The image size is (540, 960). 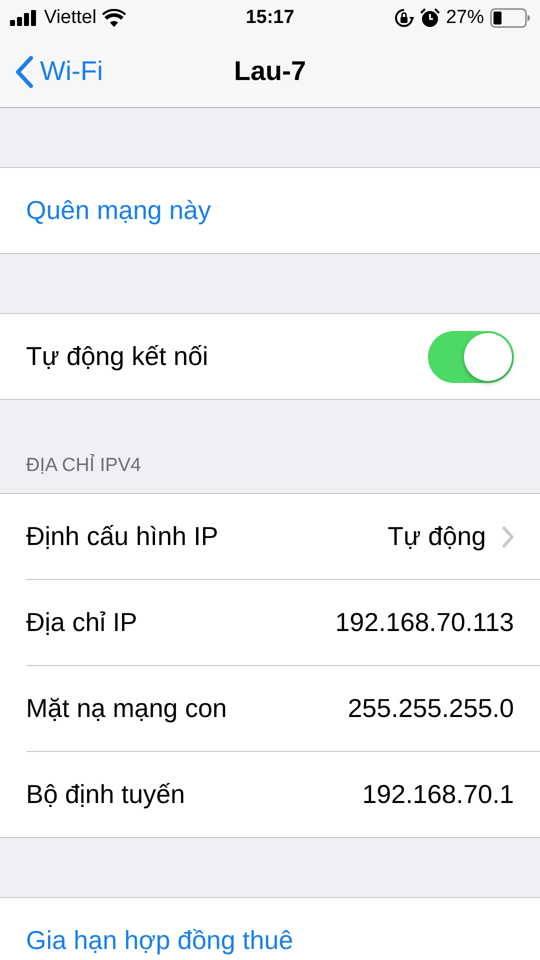 What do you see at coordinates (430, 18) in the screenshot?
I see `alarm-icon` at bounding box center [430, 18].